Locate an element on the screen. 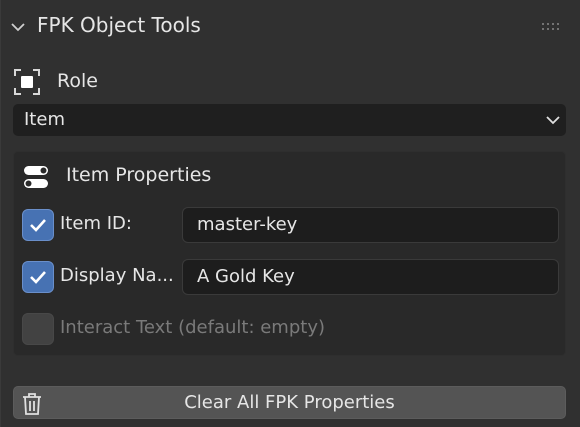  role-dropdown-value: Item is located at coordinates (44, 119).